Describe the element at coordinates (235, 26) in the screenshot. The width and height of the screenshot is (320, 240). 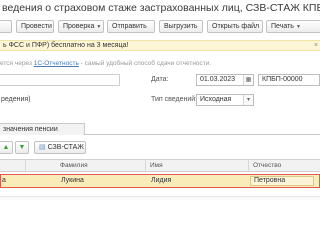
I see `open-file-button: Открыть файл` at that location.